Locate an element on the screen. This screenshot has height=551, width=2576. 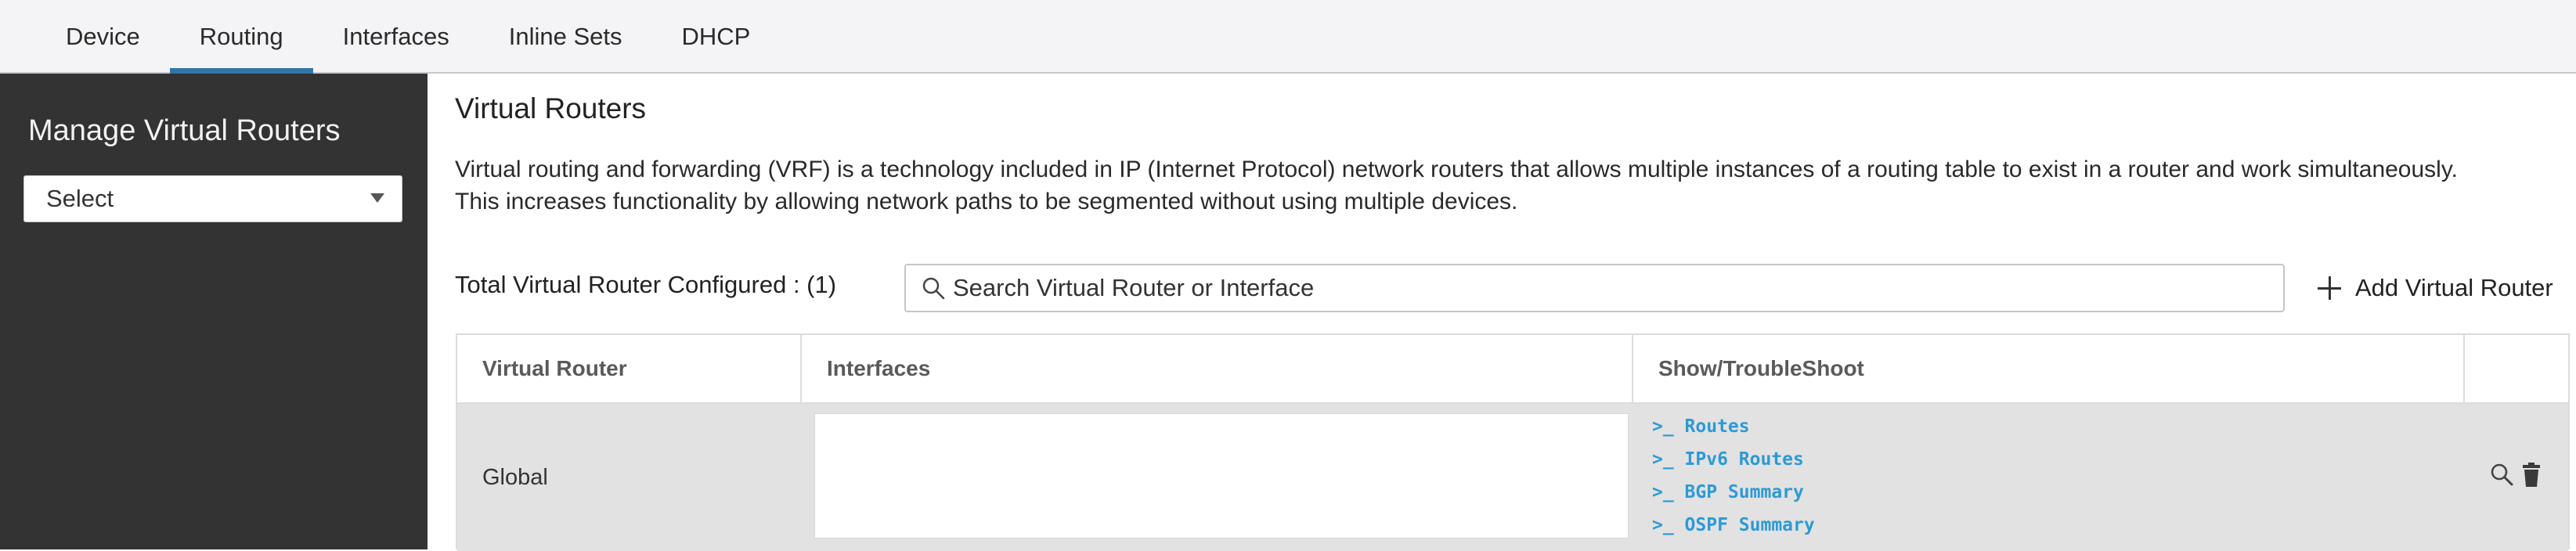
virtual-router-select: Select is located at coordinates (212, 198).